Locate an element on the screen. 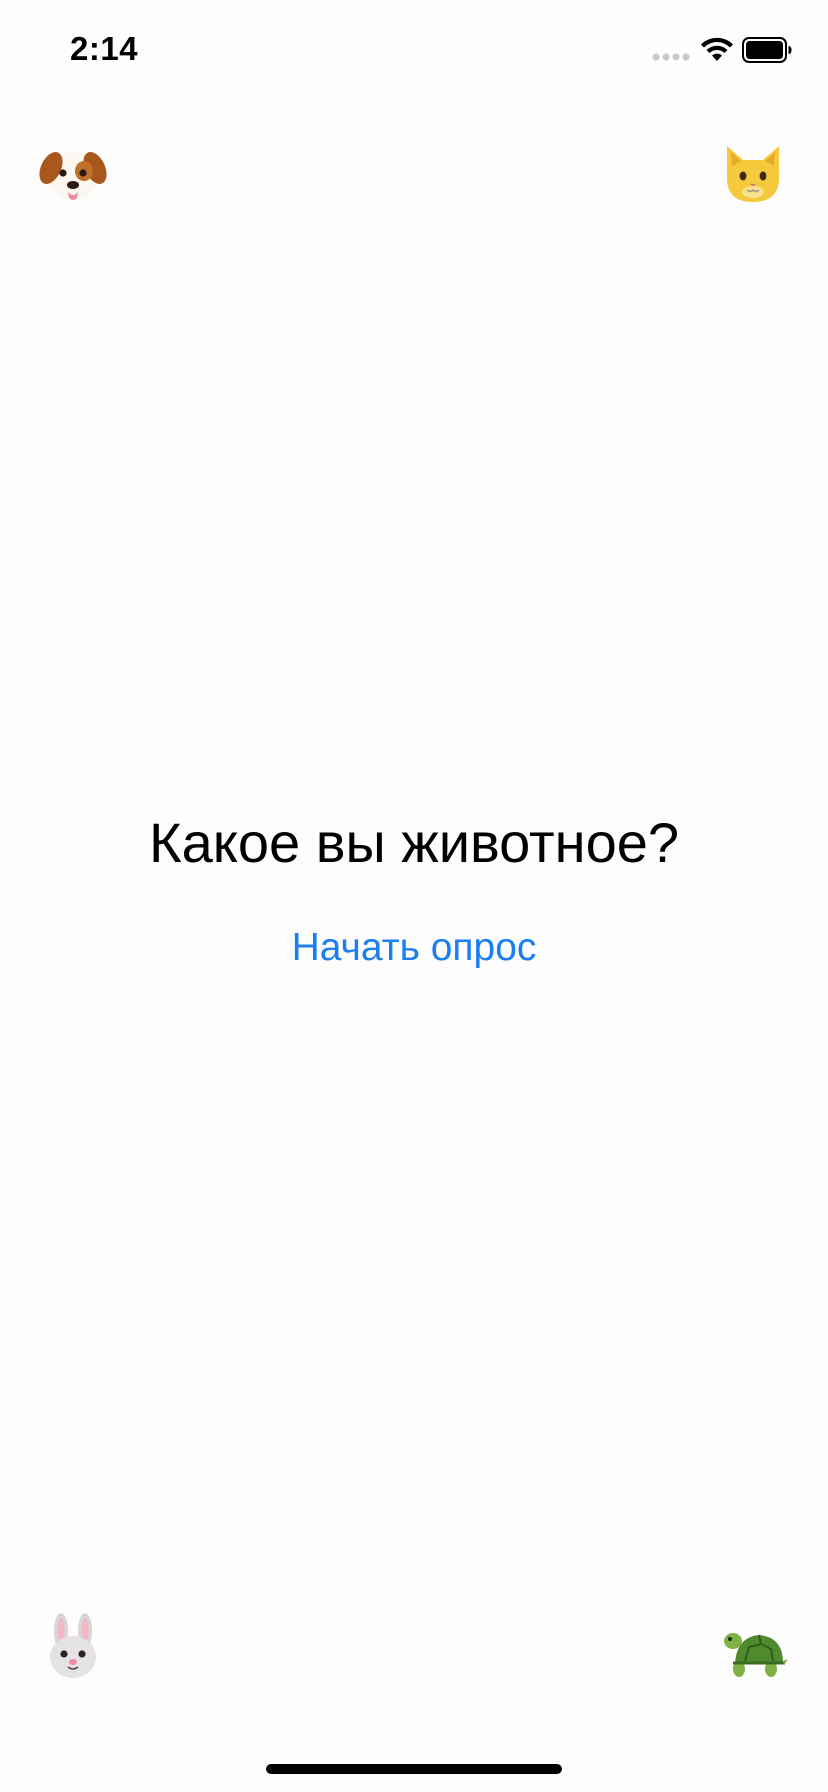 This screenshot has width=828, height=1792. turtle-icon is located at coordinates (753, 1647).